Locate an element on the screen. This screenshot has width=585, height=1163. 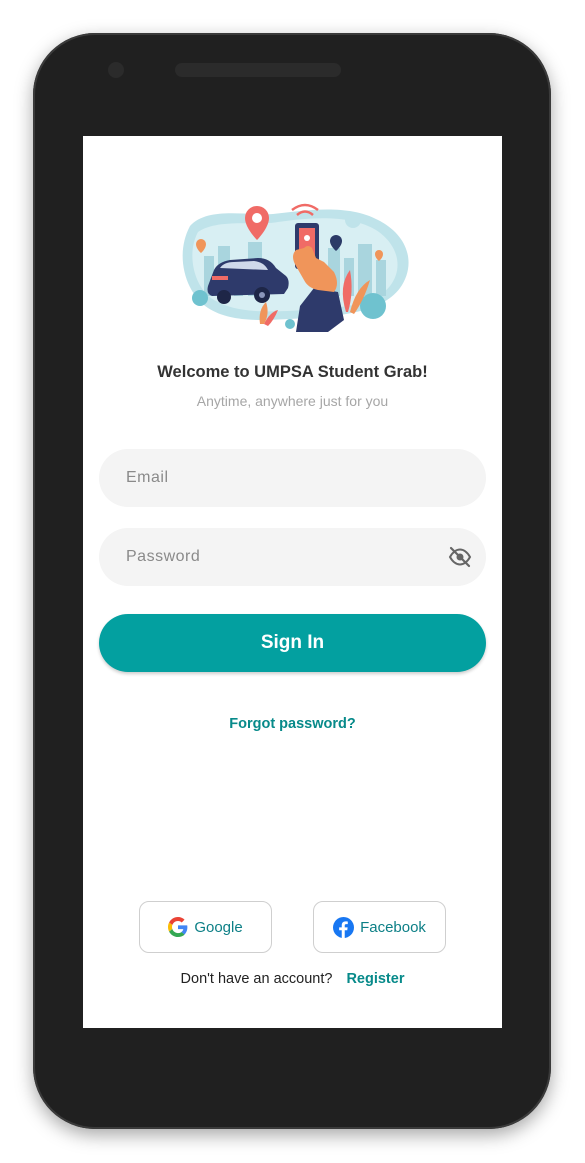
camera-dot is located at coordinates (116, 70).